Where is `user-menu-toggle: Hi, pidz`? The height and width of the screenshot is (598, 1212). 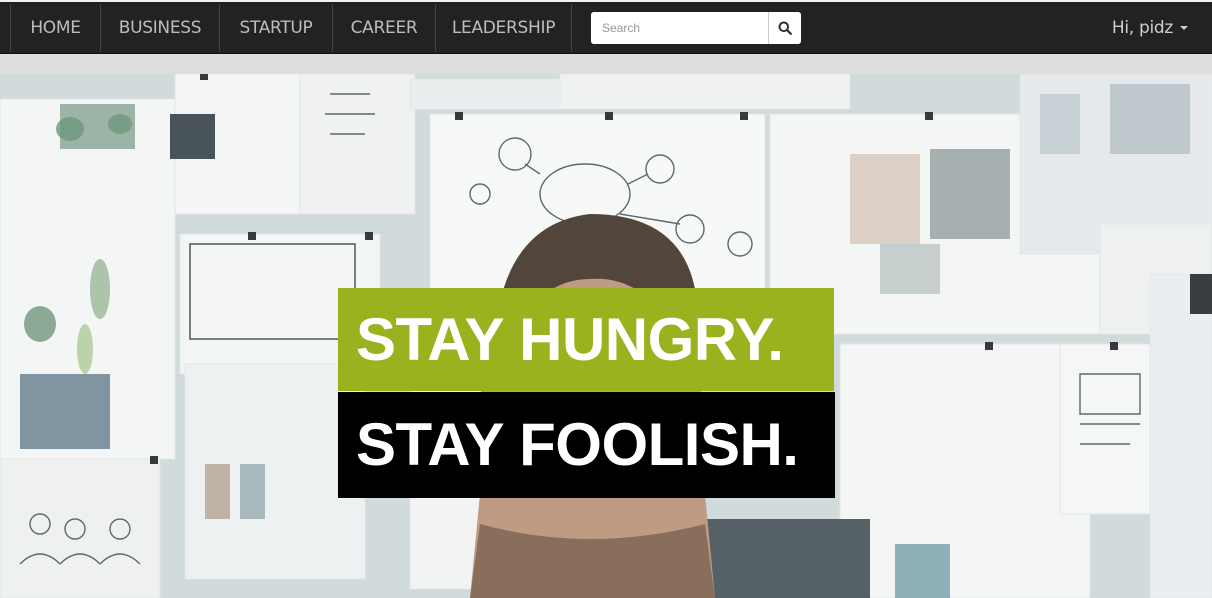
user-menu-toggle: Hi, pidz is located at coordinates (1150, 28).